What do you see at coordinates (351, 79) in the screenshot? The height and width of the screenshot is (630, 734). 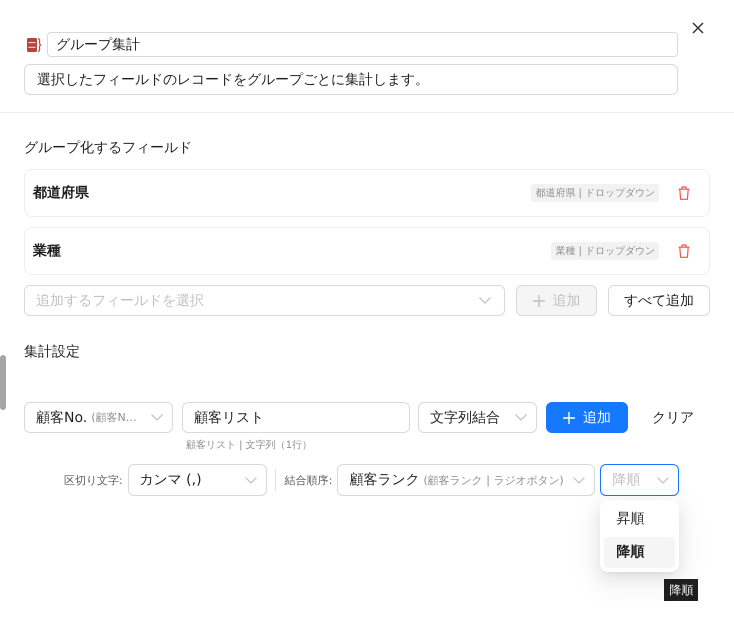 I see `description-input: 選択したフィールドのレコードをグループごとに集計します。` at bounding box center [351, 79].